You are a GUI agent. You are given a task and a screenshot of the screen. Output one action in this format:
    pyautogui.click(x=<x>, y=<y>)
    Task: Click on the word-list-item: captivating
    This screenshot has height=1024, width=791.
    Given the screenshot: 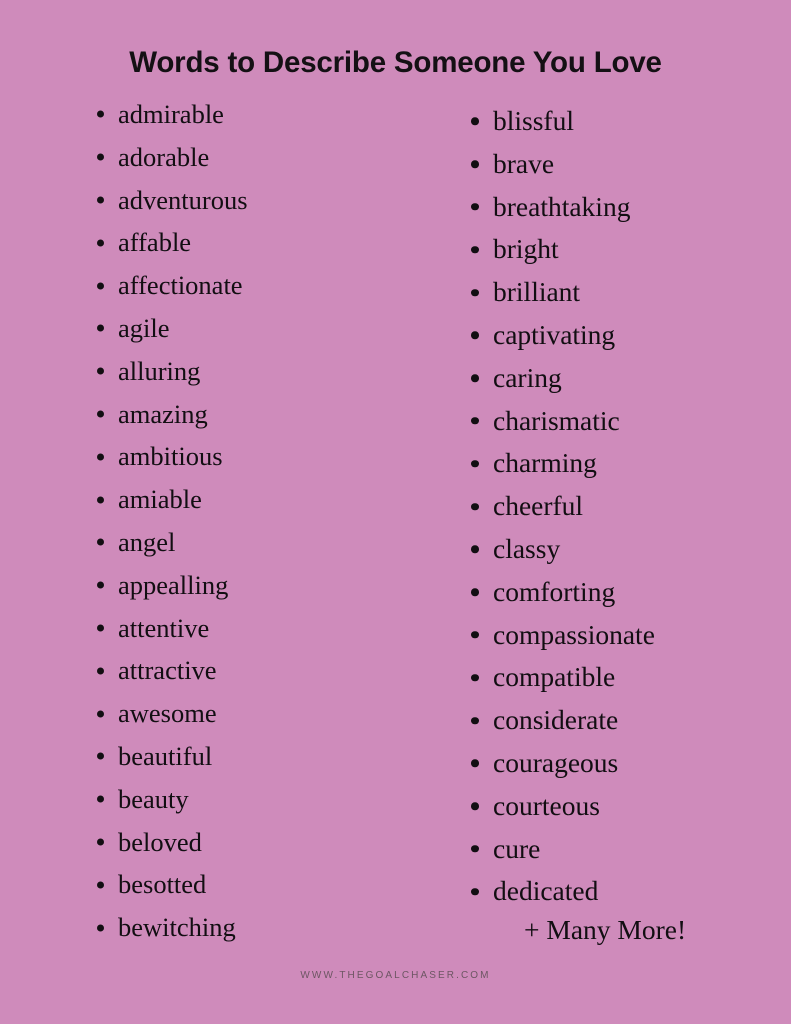 What is the action you would take?
    pyautogui.click(x=562, y=335)
    